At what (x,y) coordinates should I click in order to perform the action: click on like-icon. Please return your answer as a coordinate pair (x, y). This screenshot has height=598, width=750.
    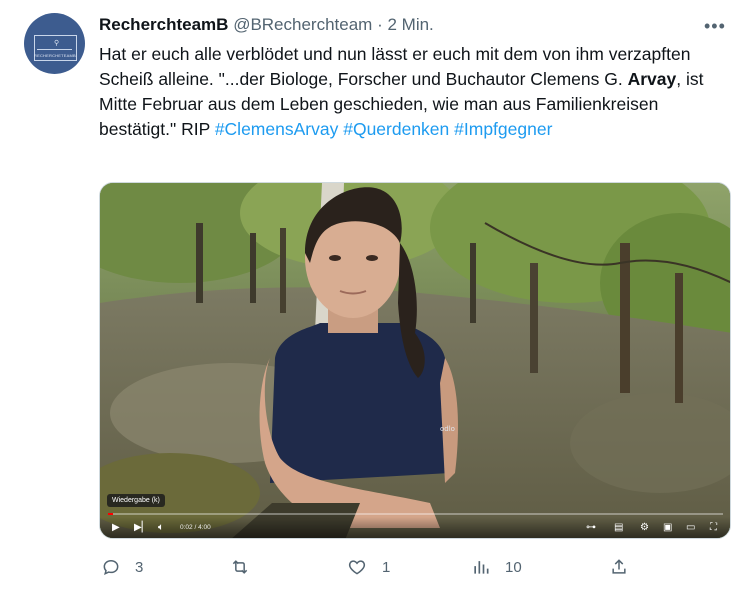
    Looking at the image, I should click on (357, 567).